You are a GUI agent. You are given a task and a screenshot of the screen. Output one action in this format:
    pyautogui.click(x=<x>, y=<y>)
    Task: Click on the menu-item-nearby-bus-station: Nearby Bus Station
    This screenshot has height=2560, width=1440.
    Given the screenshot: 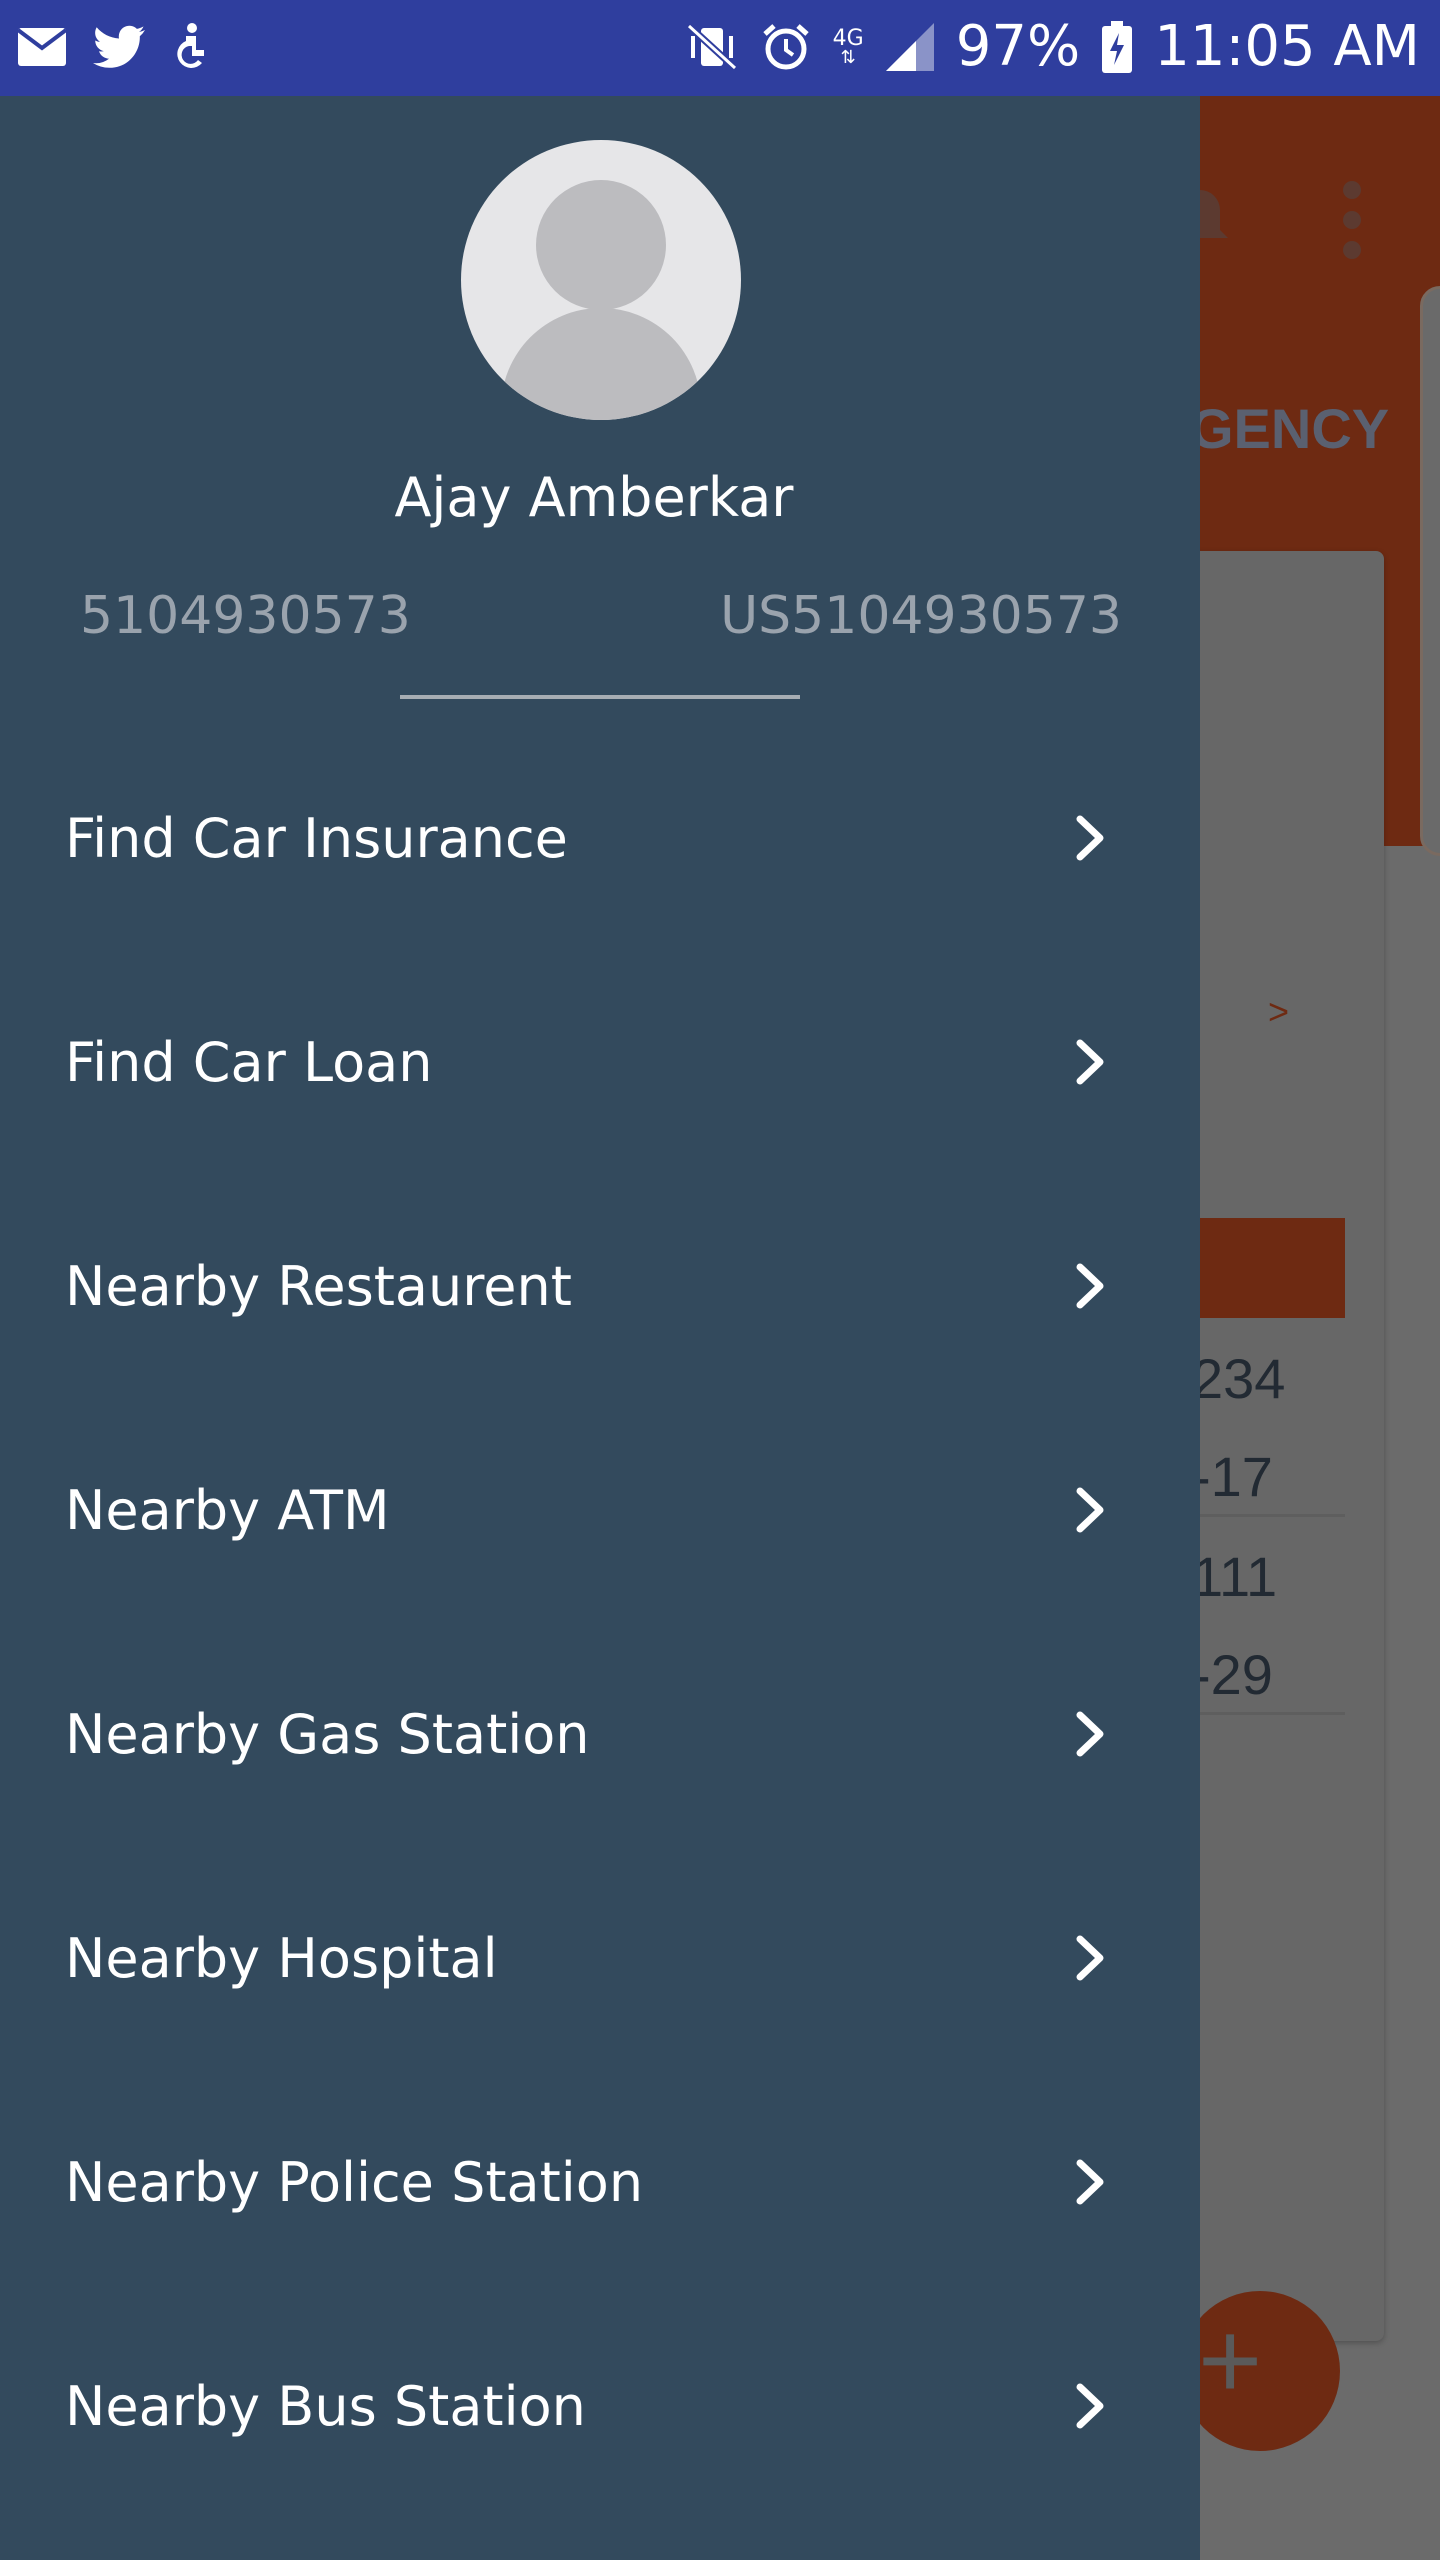 What is the action you would take?
    pyautogui.click(x=600, y=2406)
    